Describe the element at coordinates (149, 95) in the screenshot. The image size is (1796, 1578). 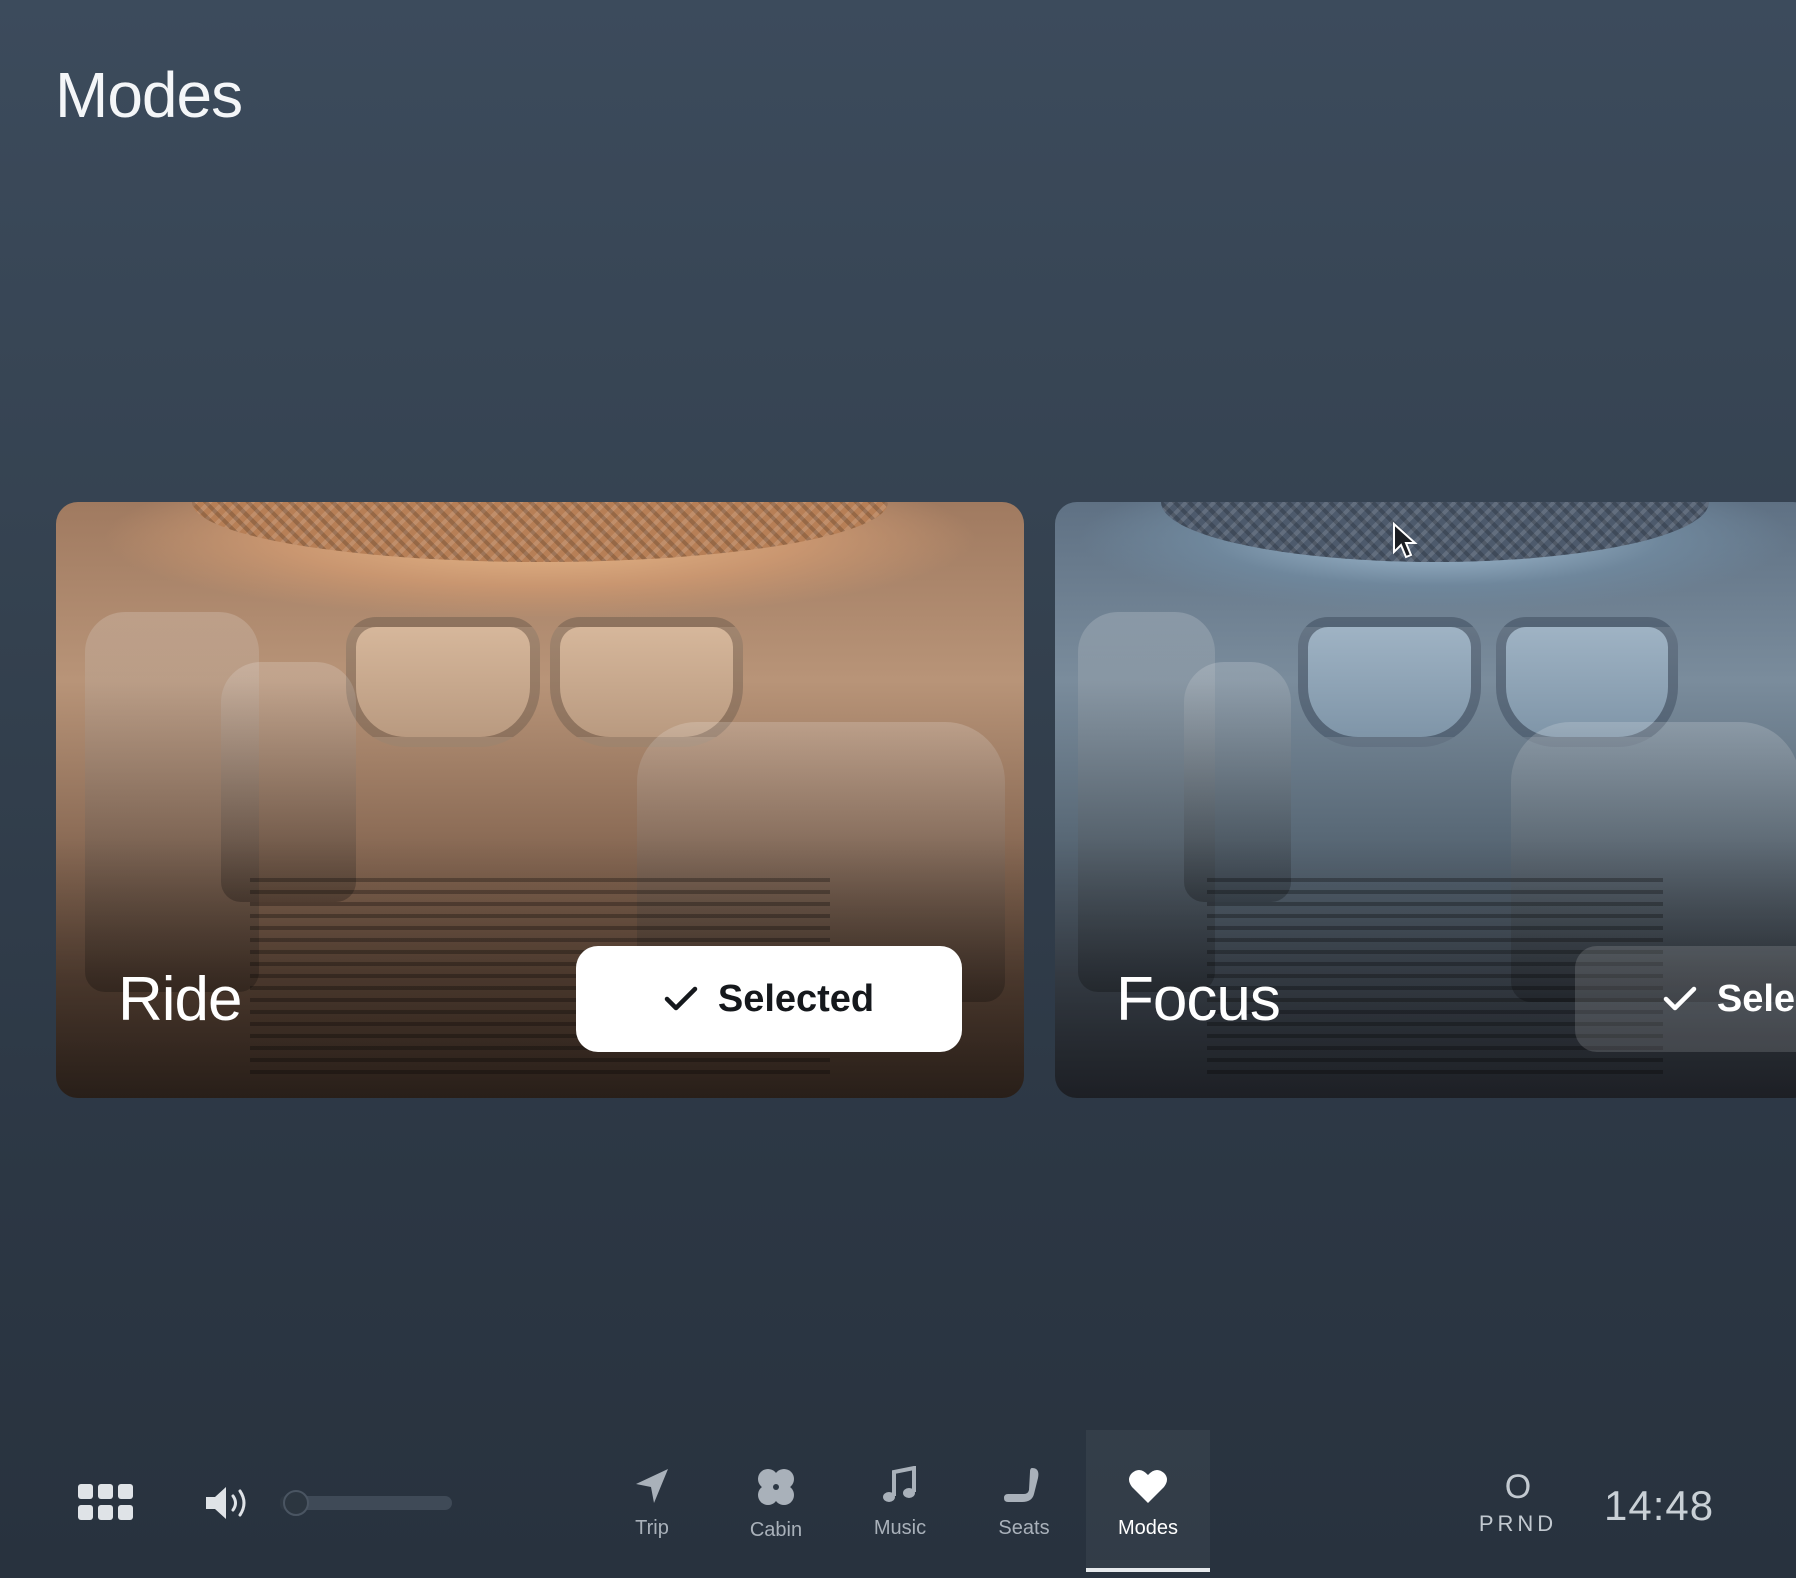
I see `page-title: Modes` at that location.